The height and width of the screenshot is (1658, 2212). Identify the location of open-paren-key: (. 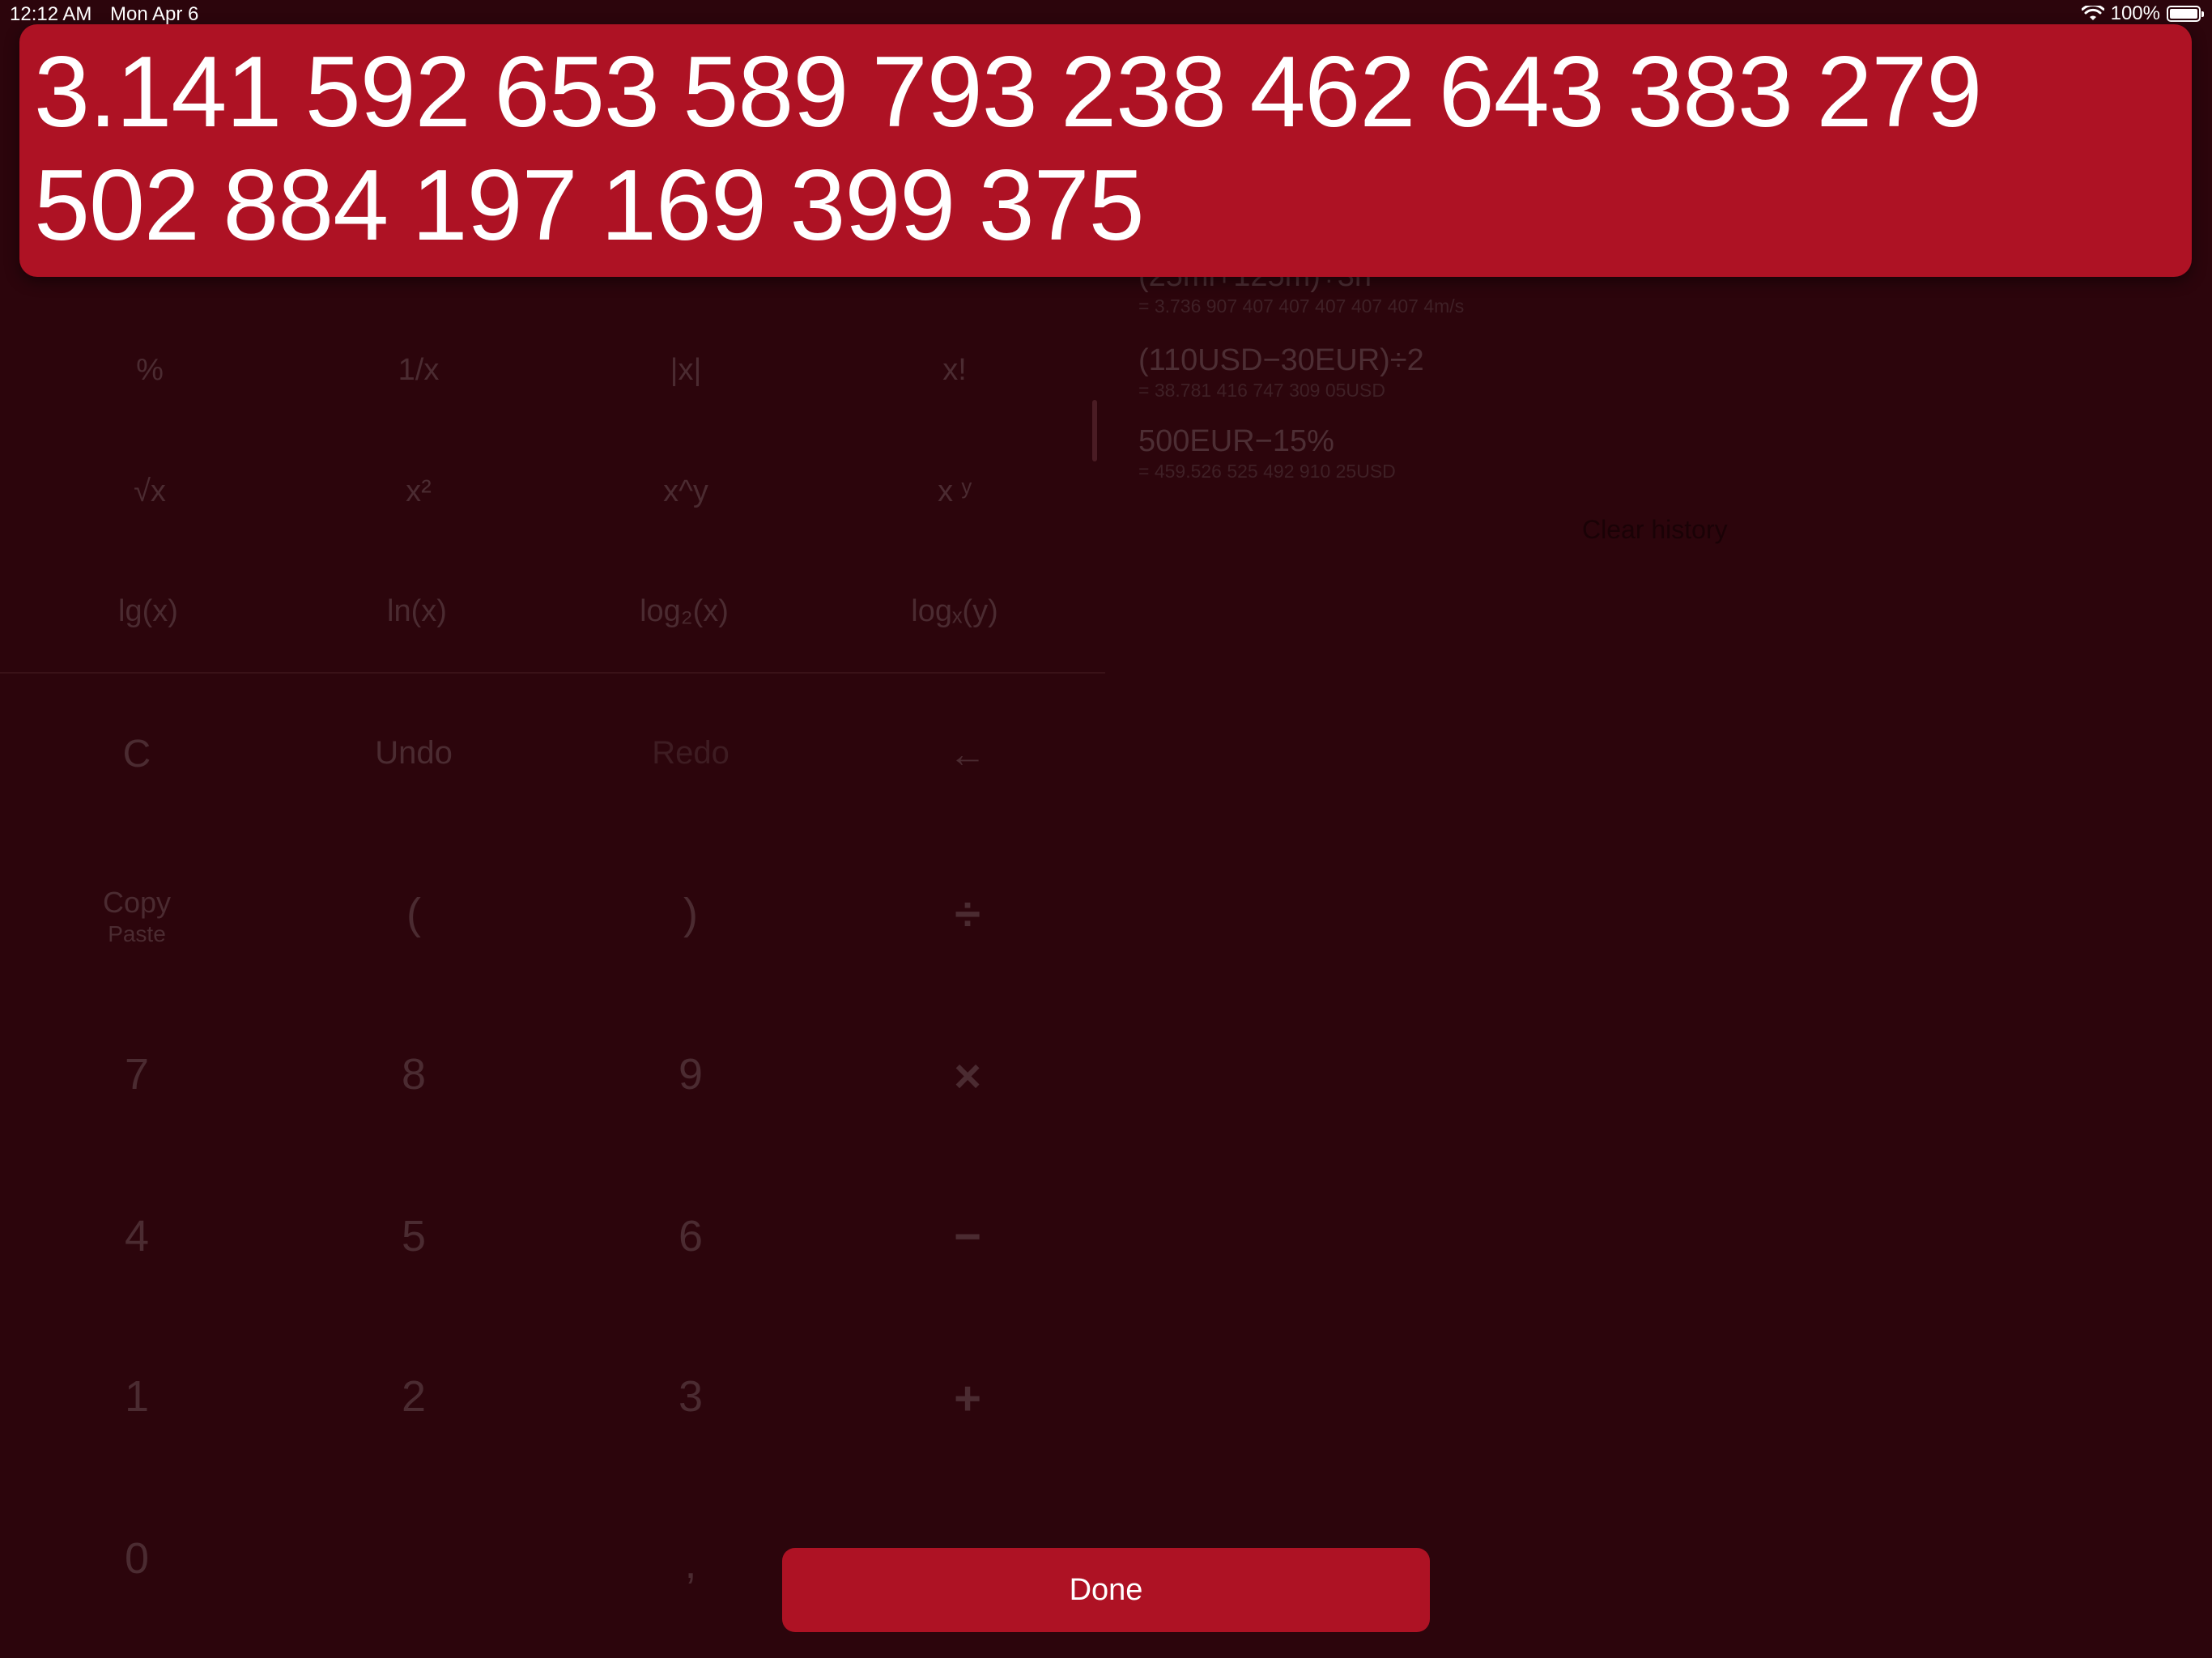
(414, 914).